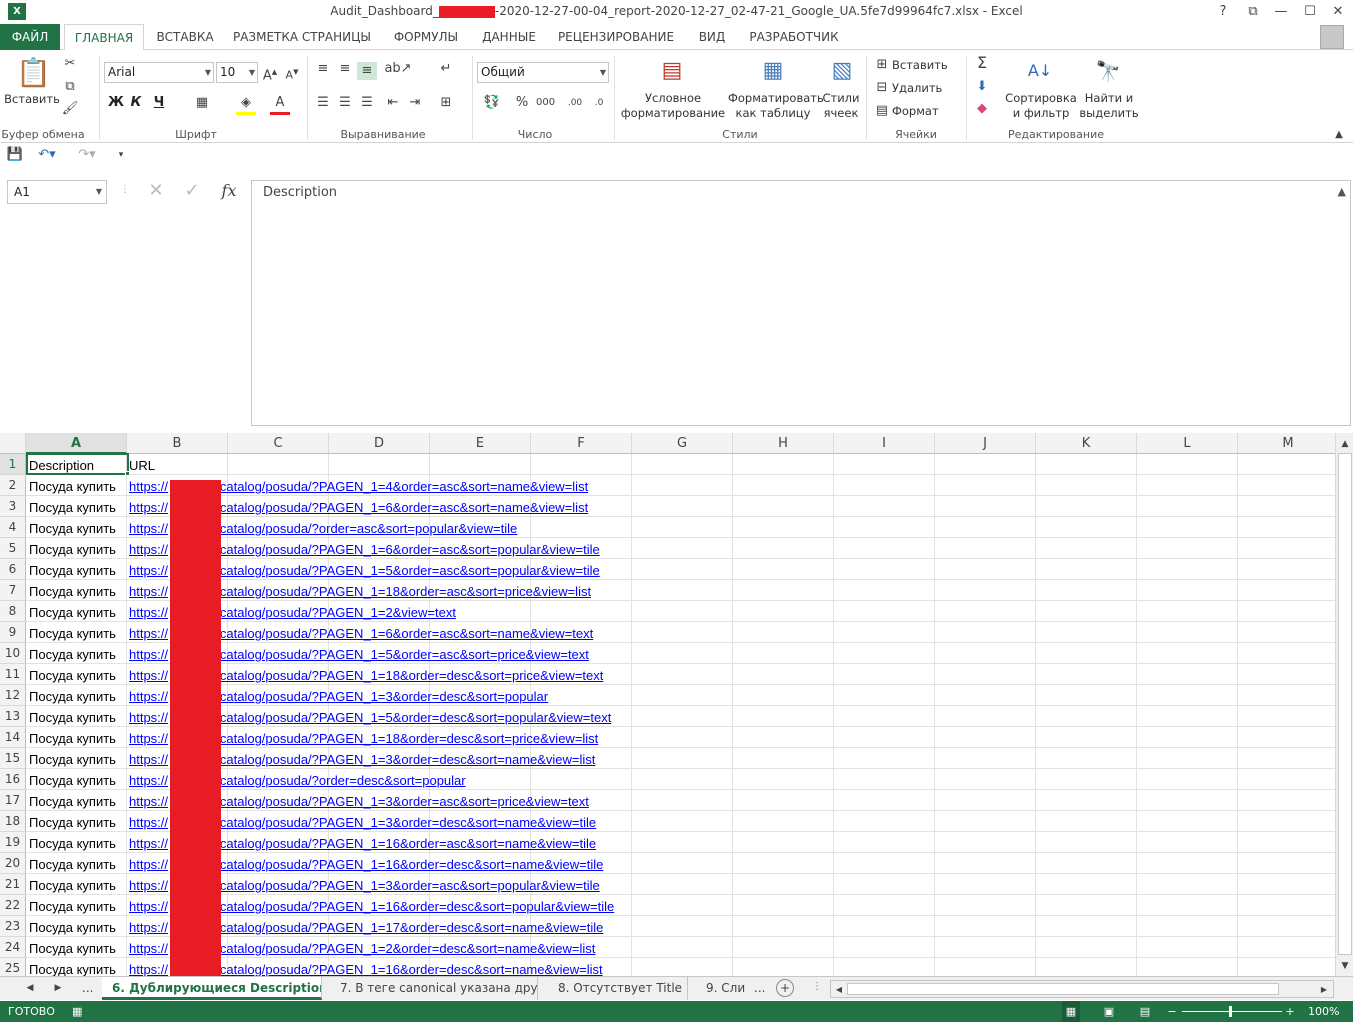  I want to click on close-button: ✕, so click(1338, 12).